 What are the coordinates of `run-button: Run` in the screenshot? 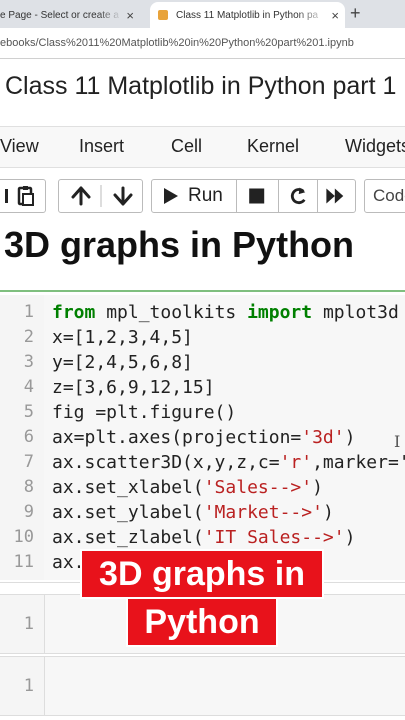 It's located at (192, 196).